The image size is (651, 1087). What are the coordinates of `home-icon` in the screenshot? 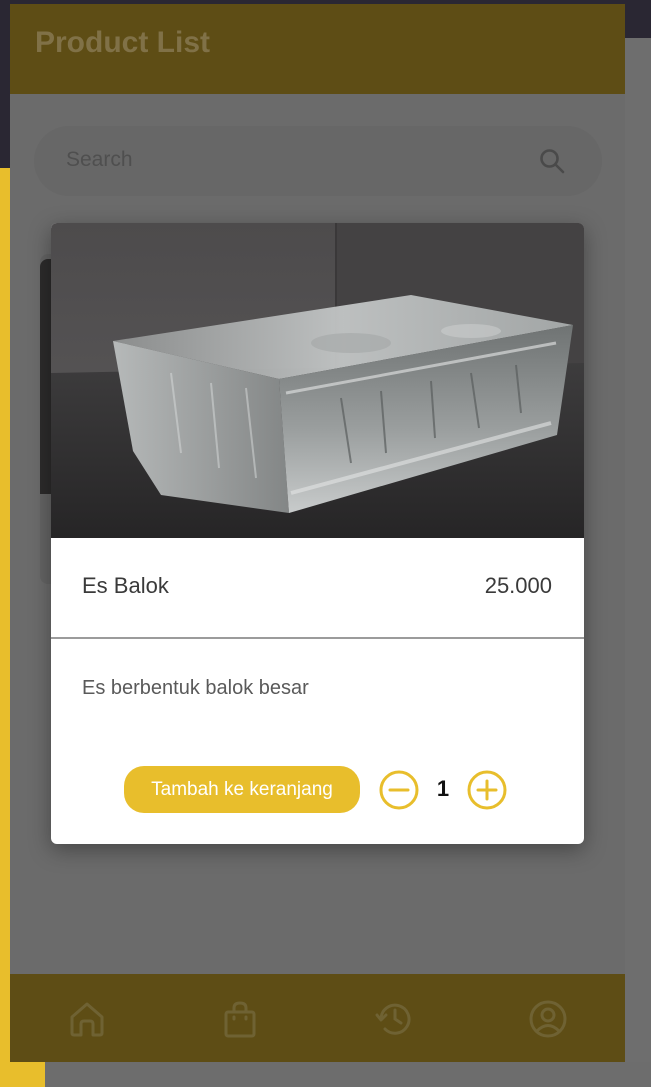 It's located at (87, 1019).